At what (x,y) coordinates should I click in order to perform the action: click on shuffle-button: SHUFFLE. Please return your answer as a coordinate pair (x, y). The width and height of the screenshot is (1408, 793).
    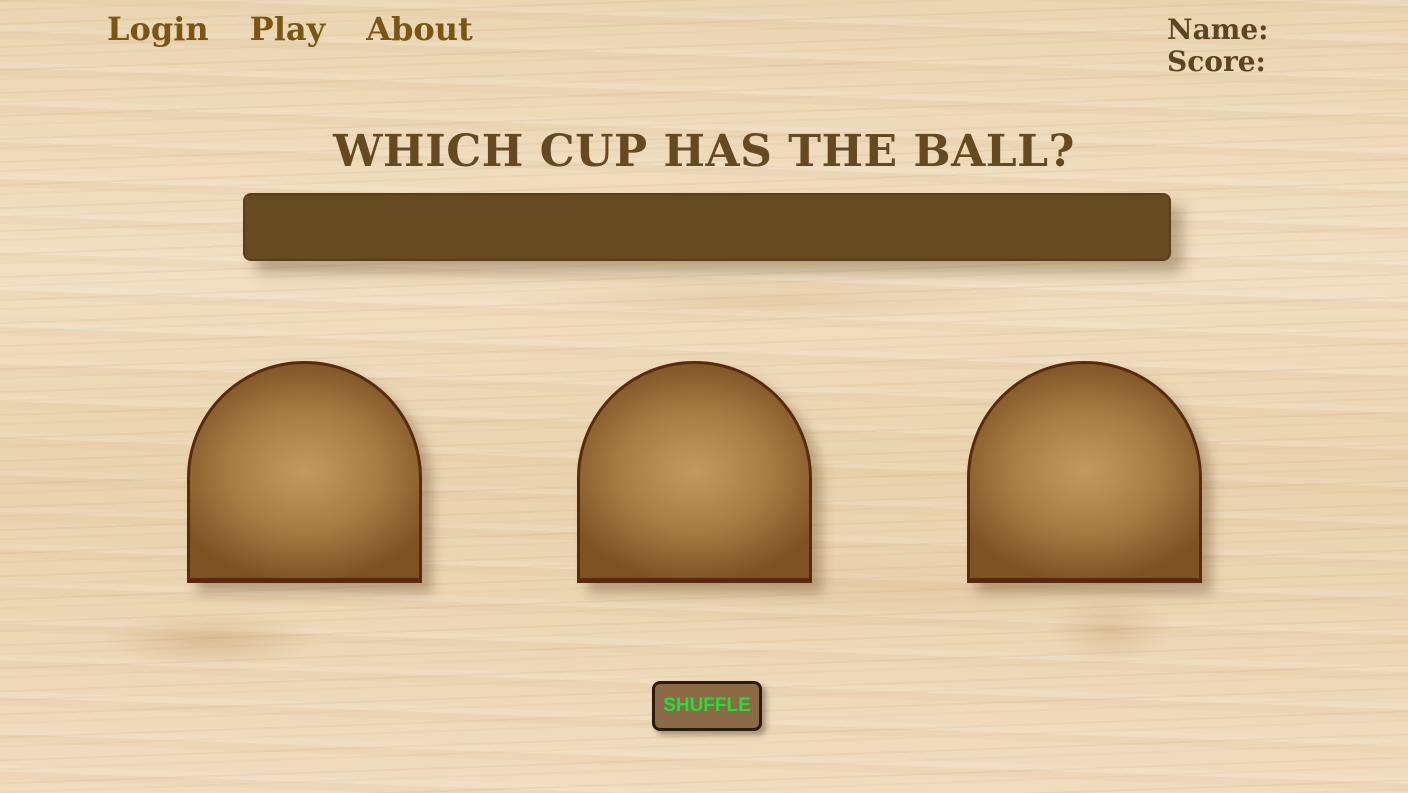
    Looking at the image, I should click on (707, 706).